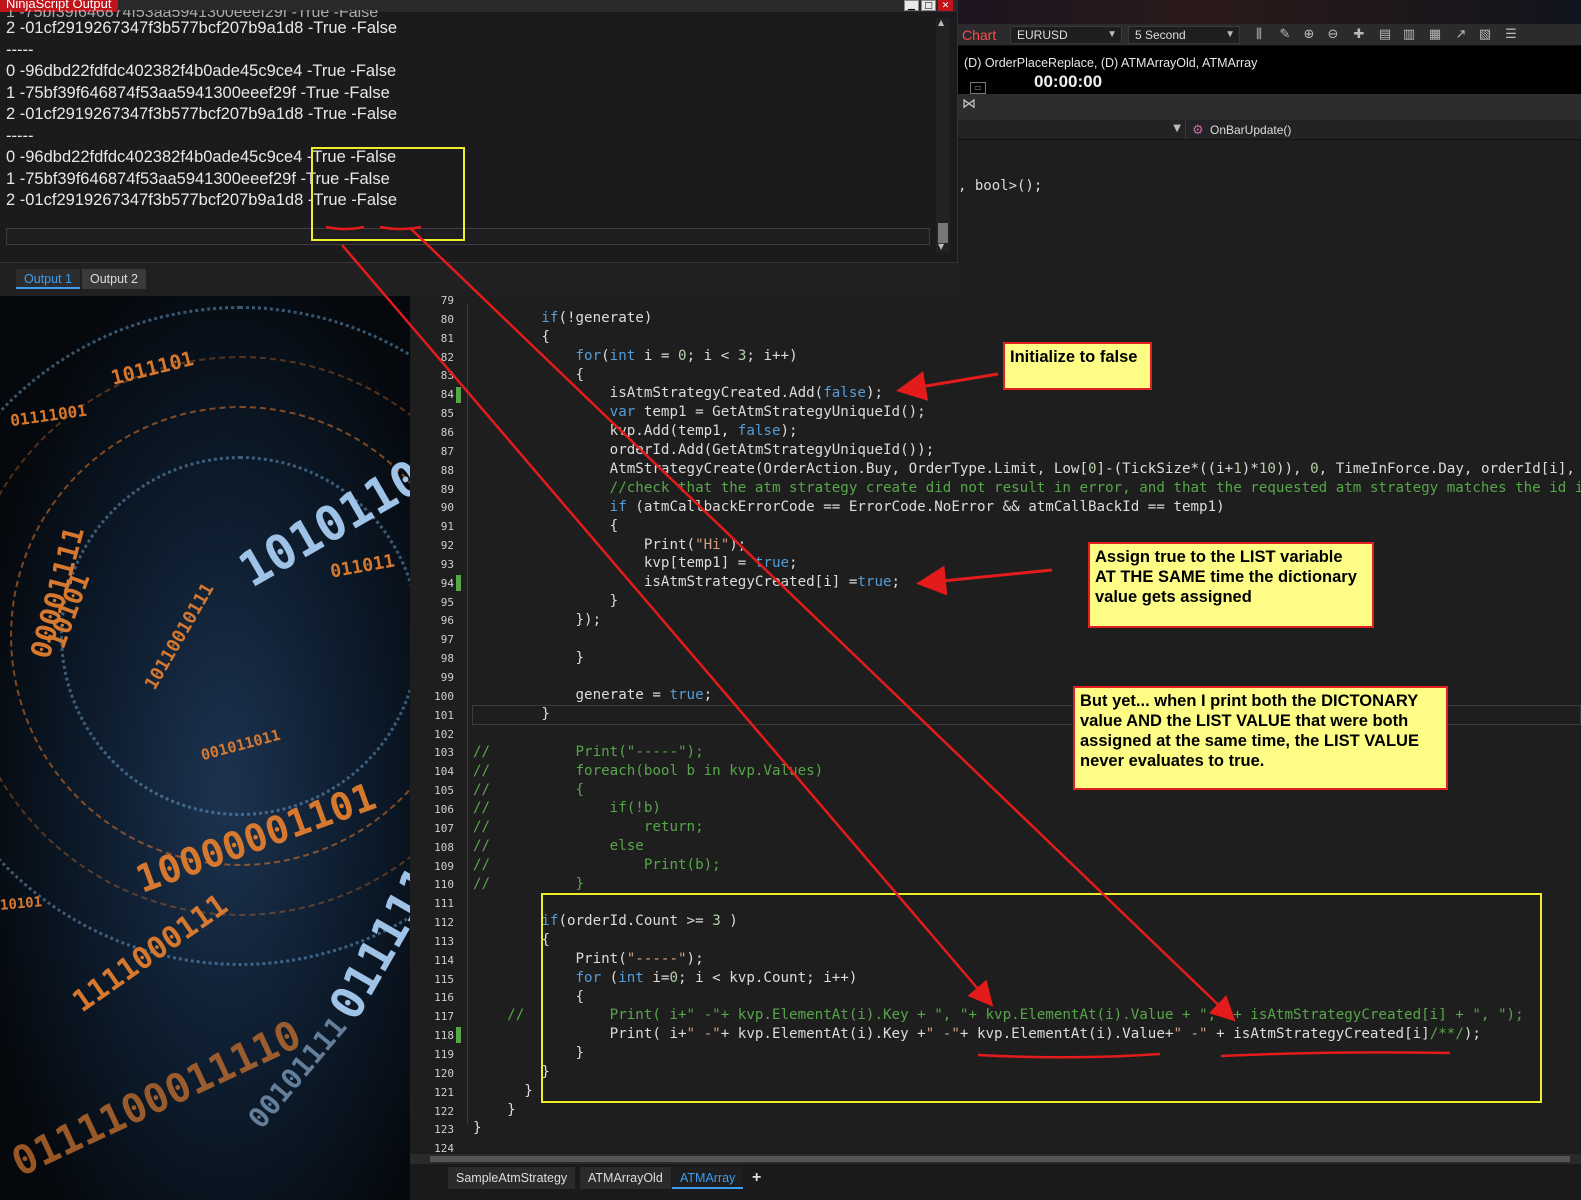  What do you see at coordinates (969, 104) in the screenshot?
I see `visual-studio-icon: ⋈` at bounding box center [969, 104].